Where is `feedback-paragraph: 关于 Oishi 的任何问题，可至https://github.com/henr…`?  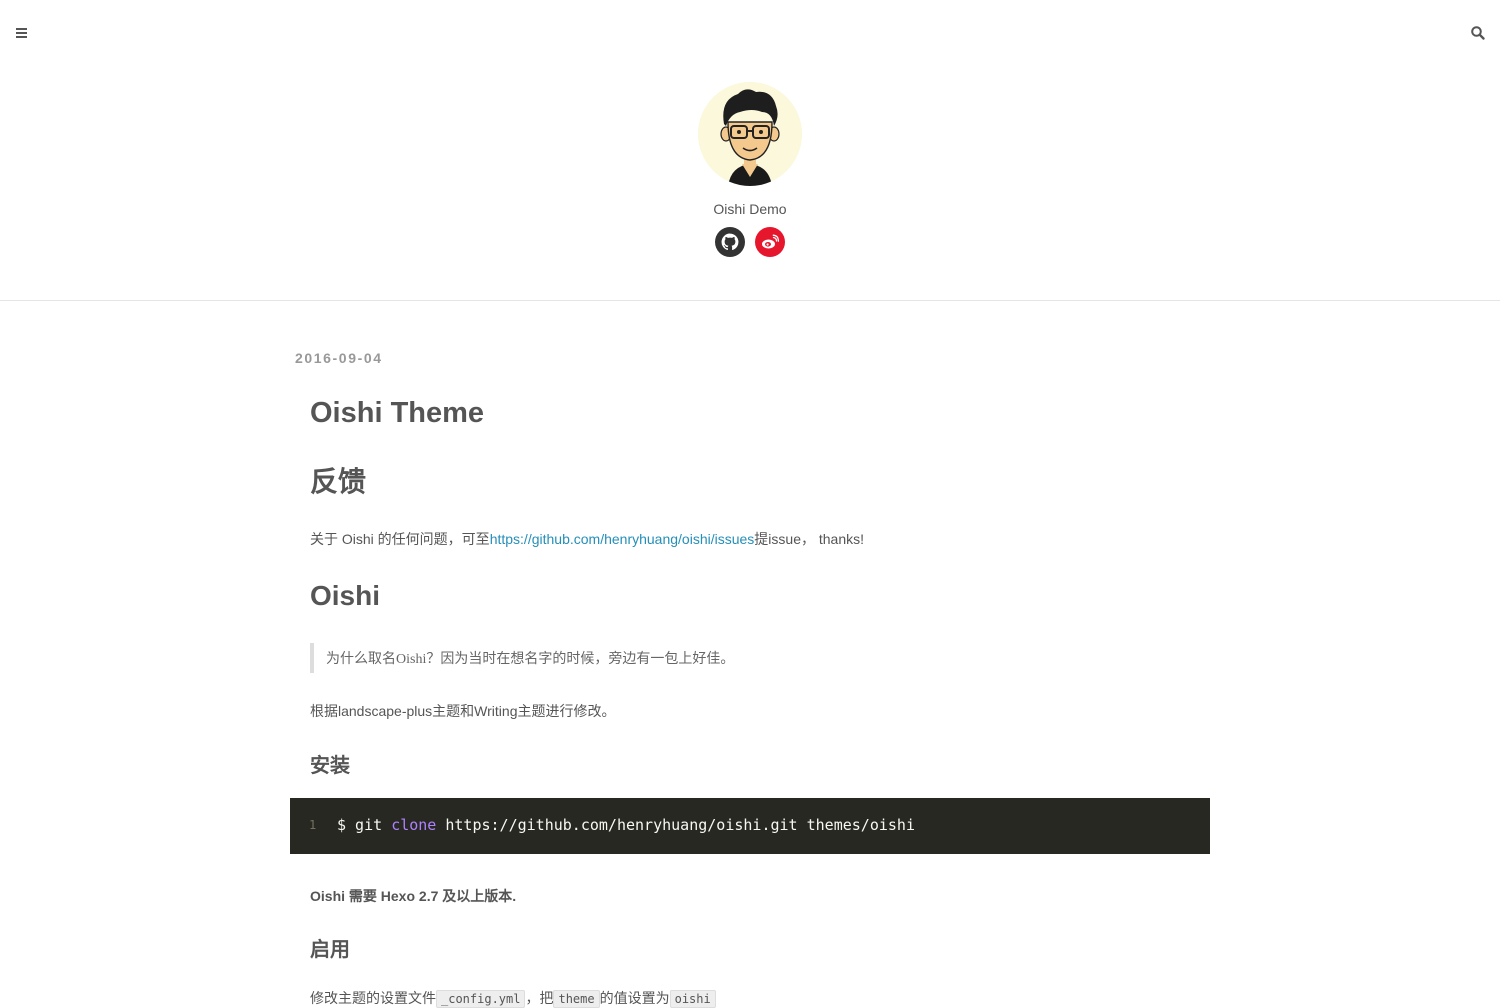 feedback-paragraph: 关于 Oishi 的任何问题，可至https://github.com/henr… is located at coordinates (587, 539).